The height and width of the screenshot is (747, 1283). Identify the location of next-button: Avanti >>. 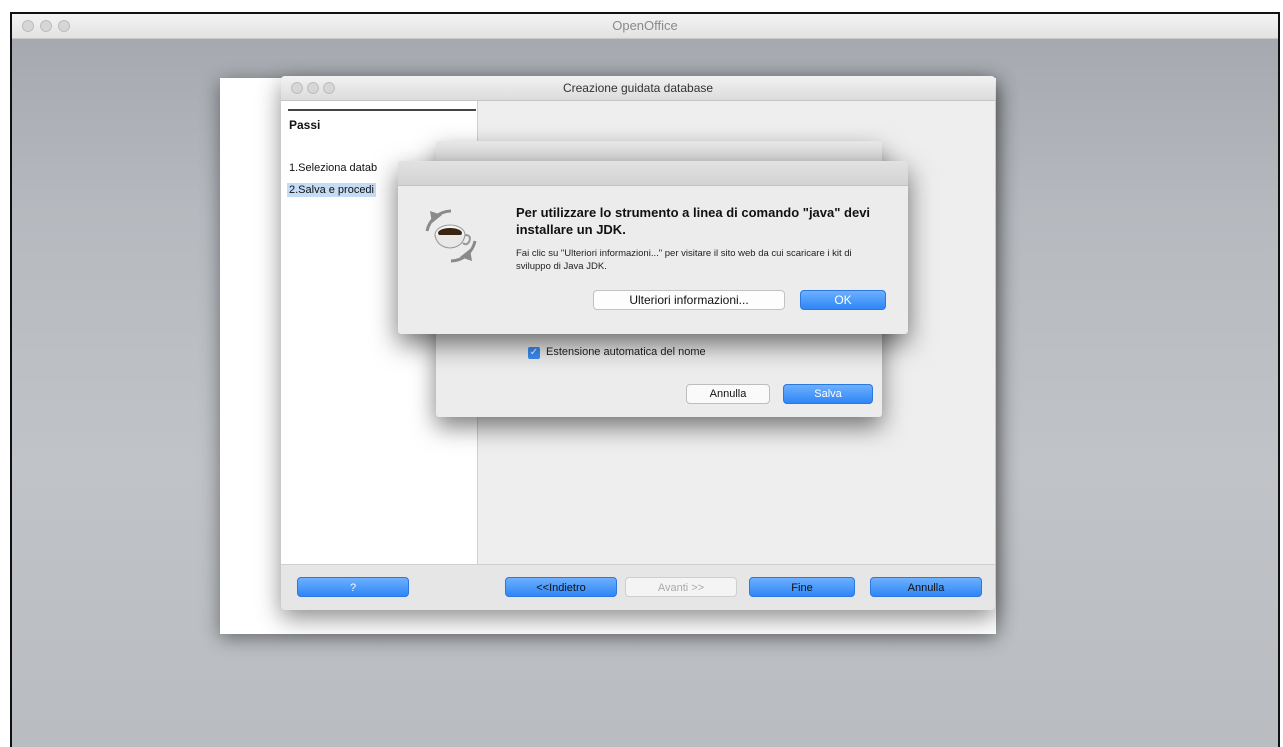
(681, 587).